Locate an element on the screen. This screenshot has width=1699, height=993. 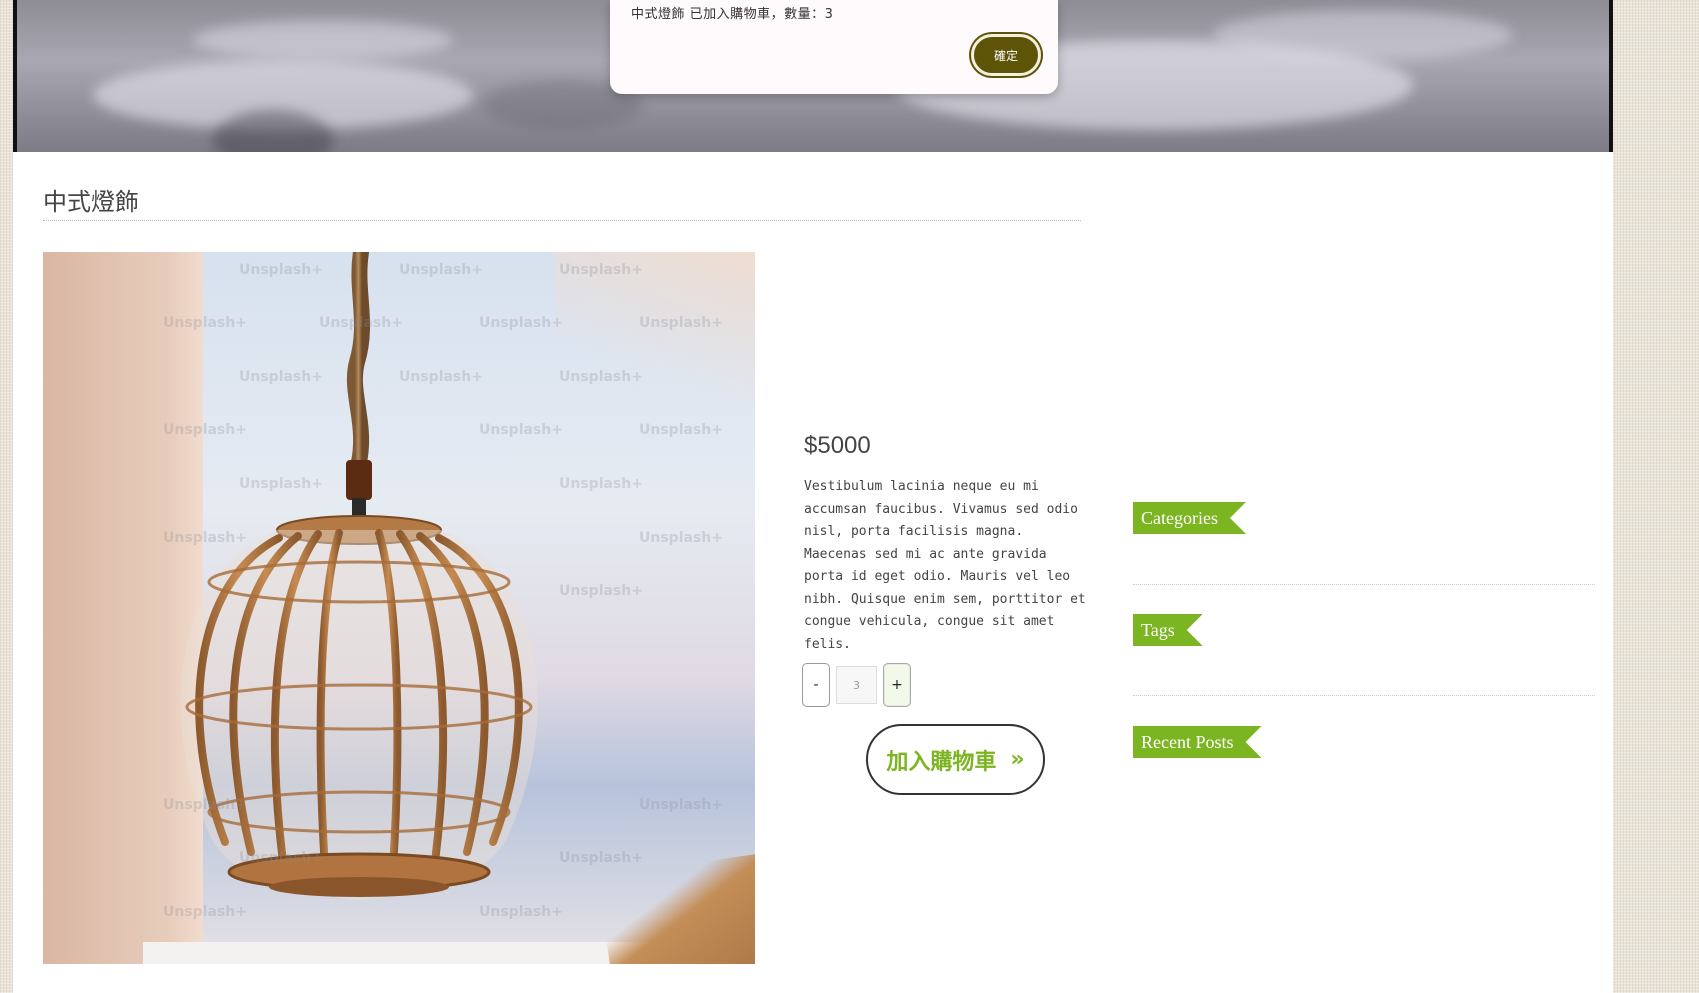
quantity-stepper: - + is located at coordinates (856, 685).